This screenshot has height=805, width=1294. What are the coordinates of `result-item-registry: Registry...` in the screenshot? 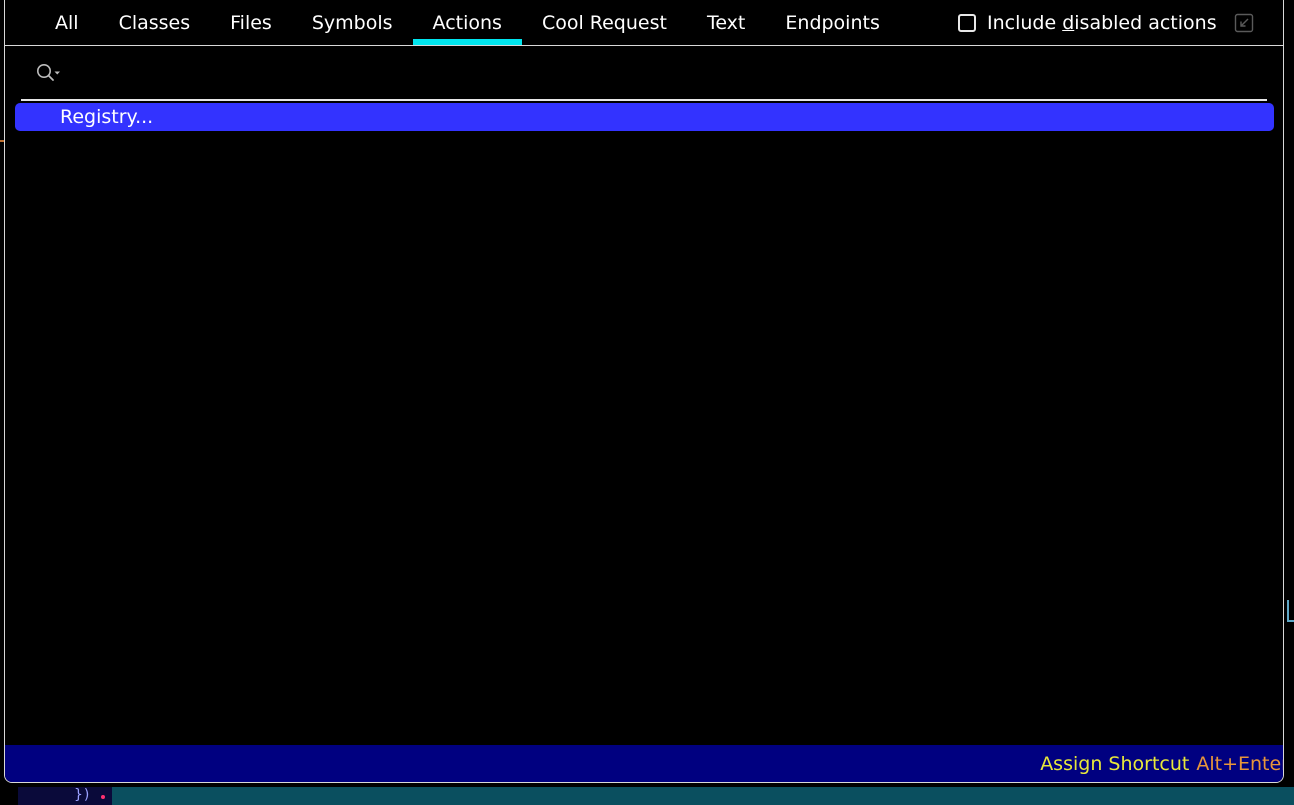 It's located at (644, 117).